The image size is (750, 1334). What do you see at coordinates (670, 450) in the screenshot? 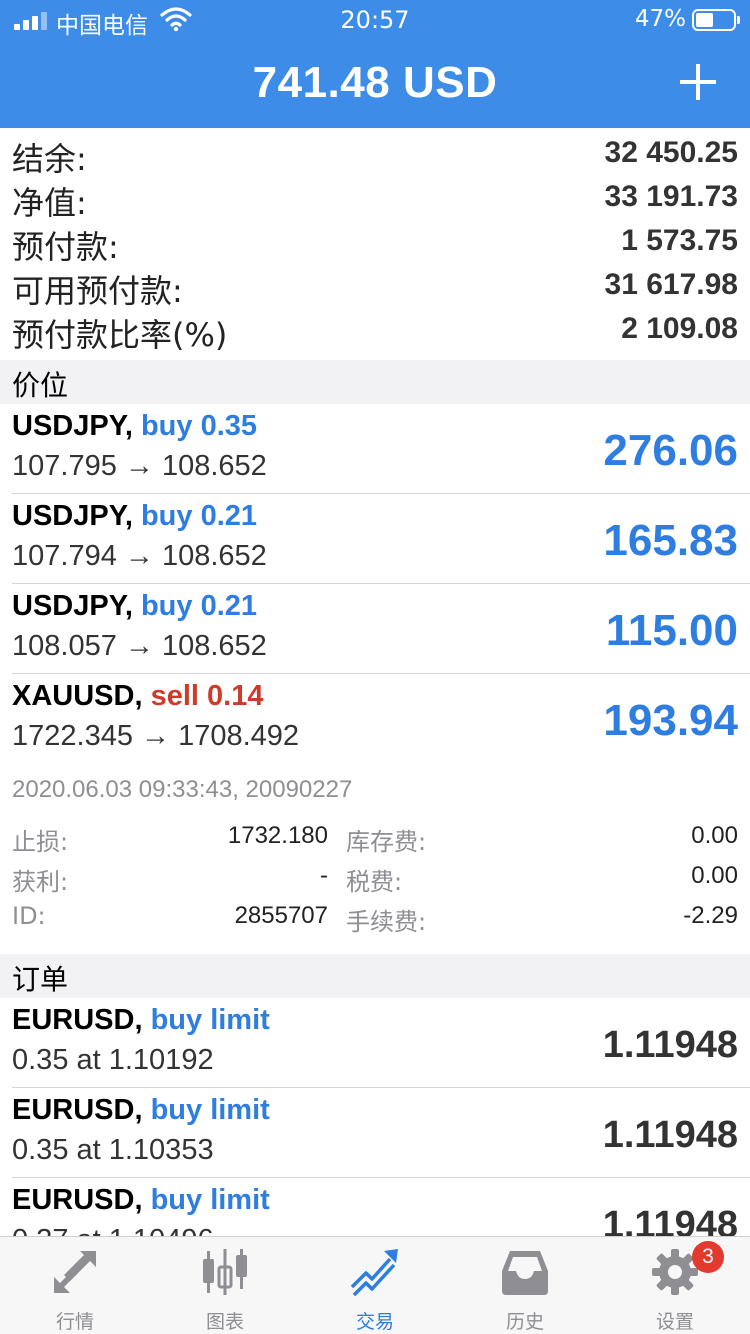
I see `position-profit: 276.06` at bounding box center [670, 450].